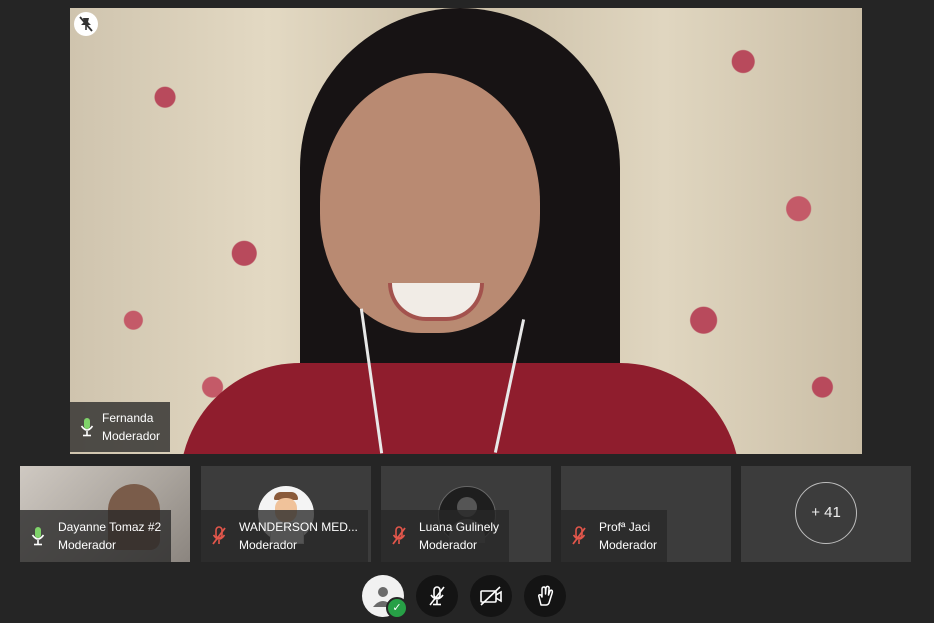  Describe the element at coordinates (96, 536) in the screenshot. I see `participant-name-tag: Dayanne Tomaz #2 Moderador` at that location.